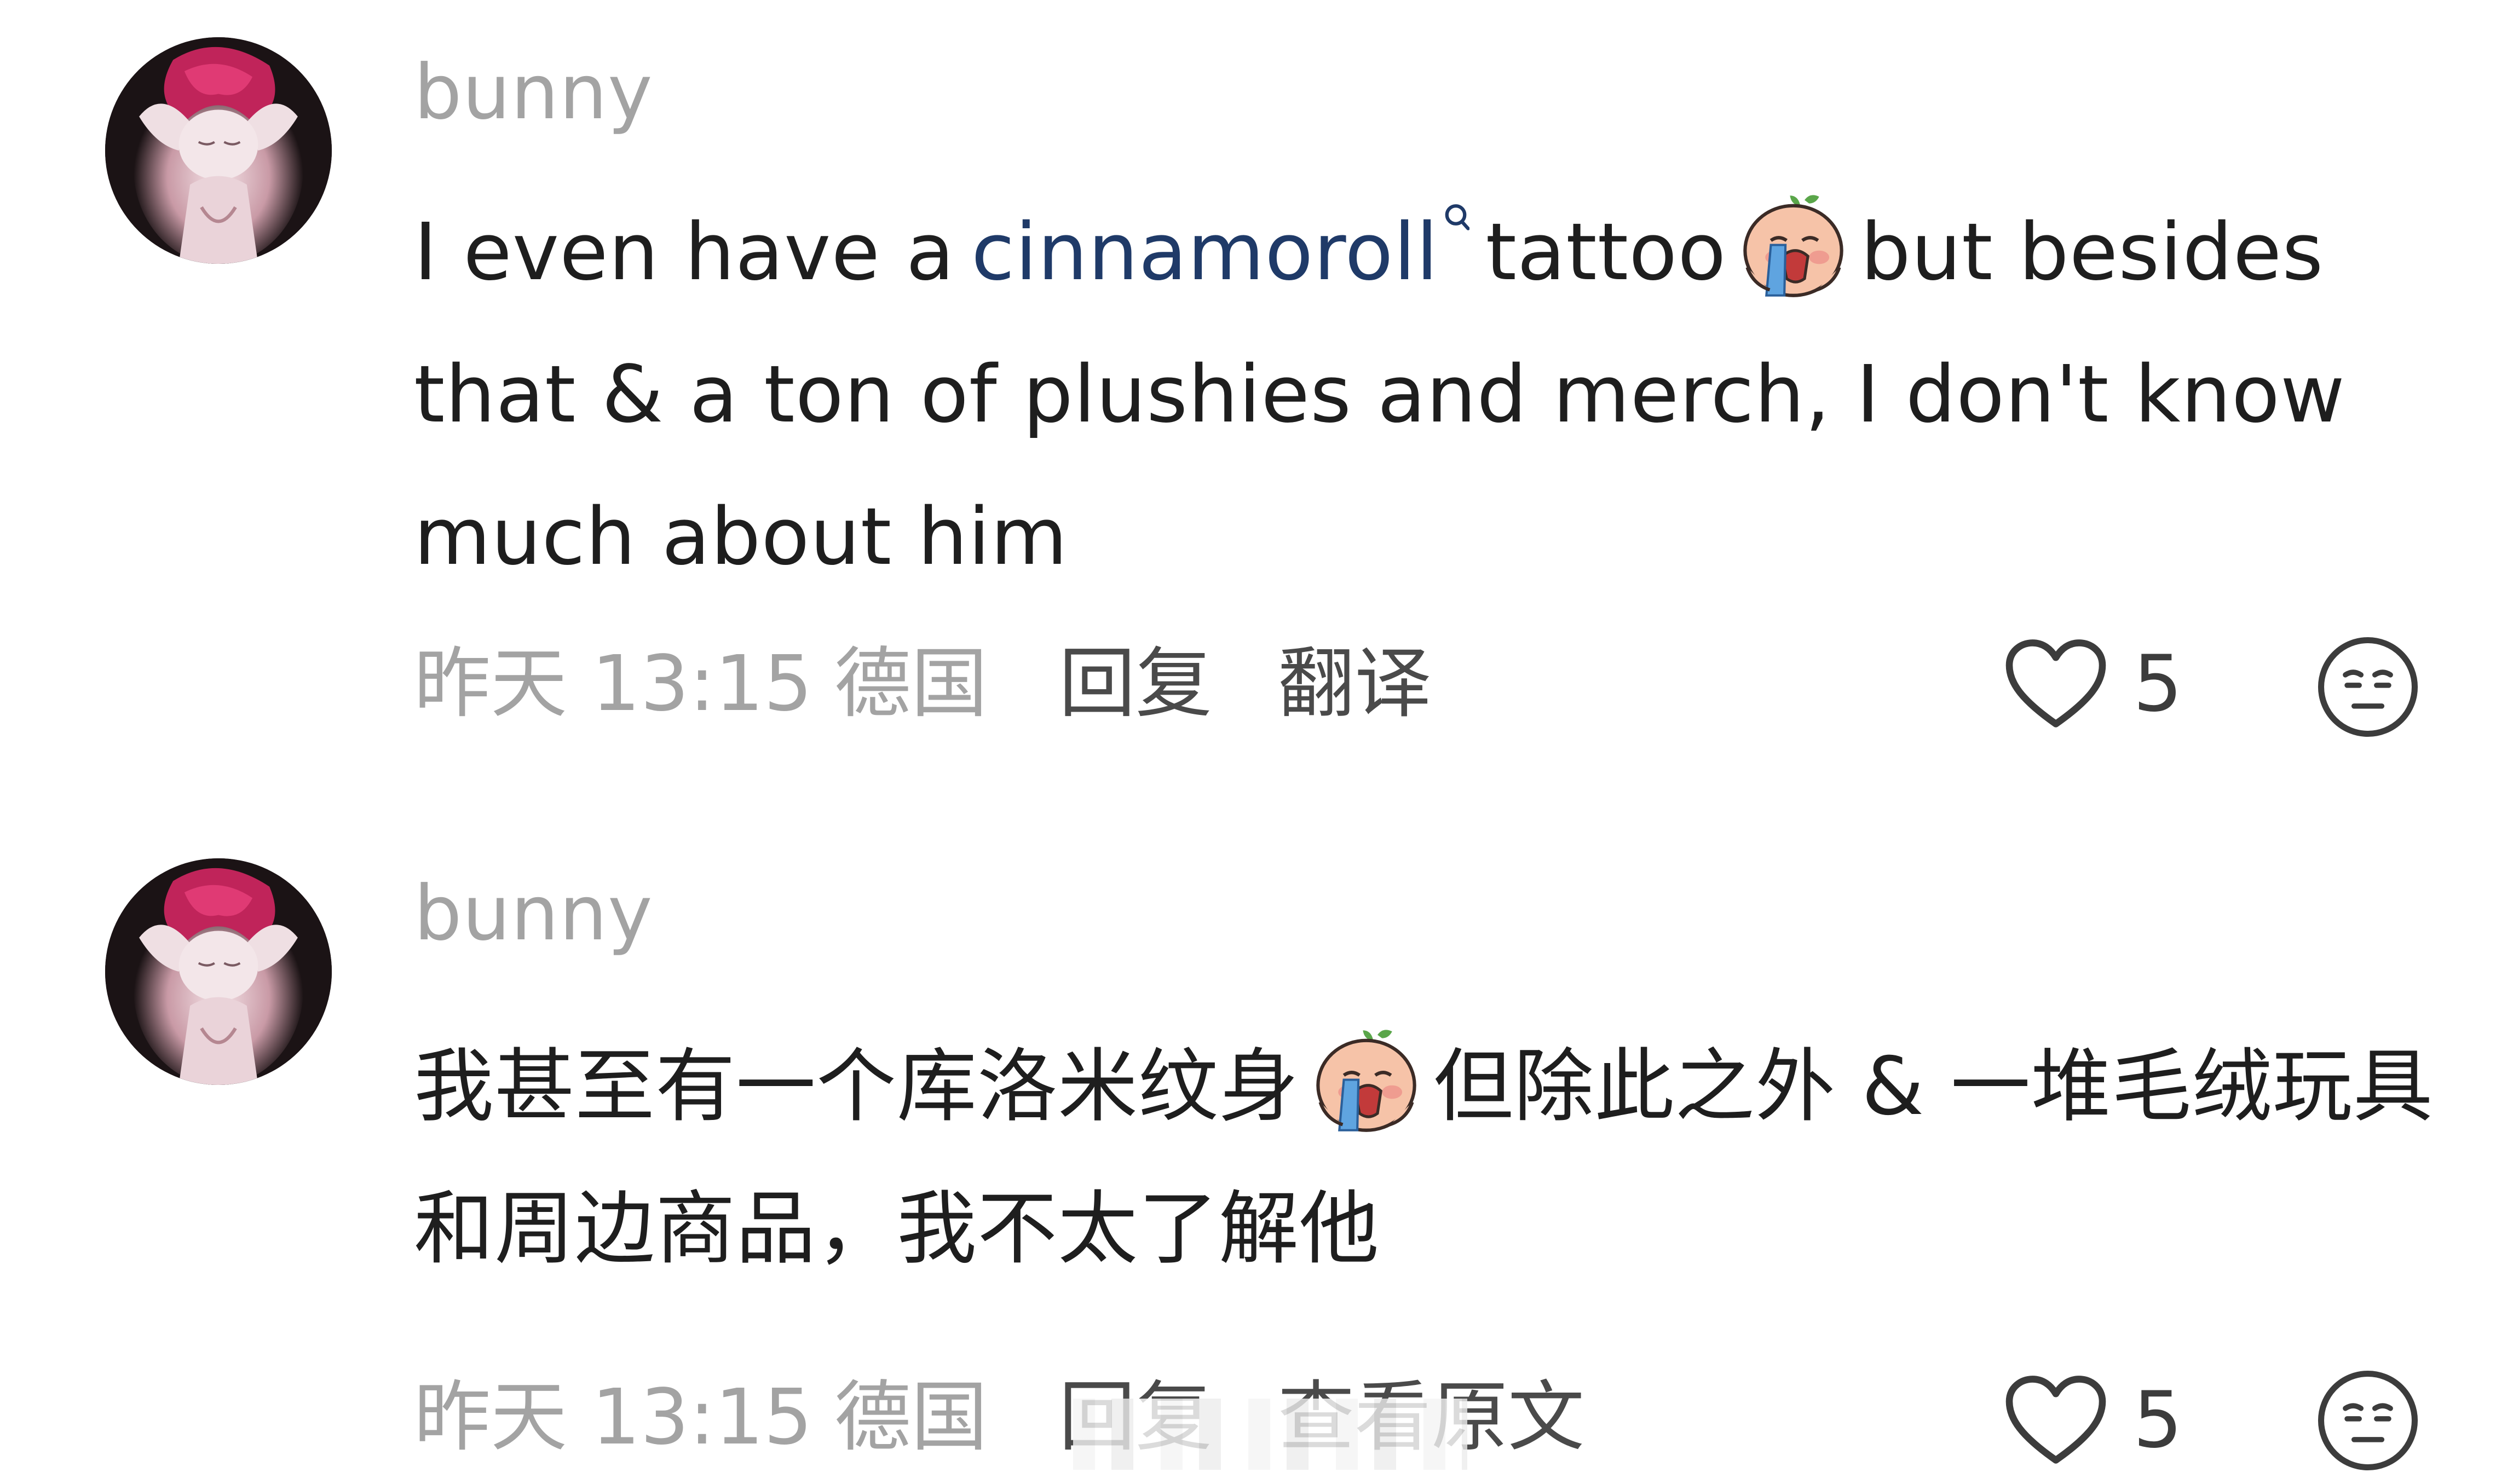 Image resolution: width=2513 pixels, height=1484 pixels. I want to click on search-link: cinnamoroll, so click(1220, 252).